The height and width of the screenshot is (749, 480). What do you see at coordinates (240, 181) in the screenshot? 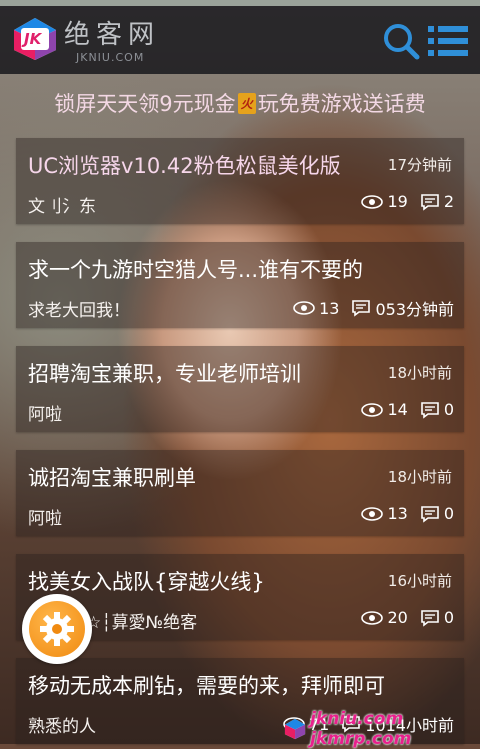
I see `post-card: UC浏览器v10.42粉色松鼠美化版 17分钟前 文刂氵东 19 2` at bounding box center [240, 181].